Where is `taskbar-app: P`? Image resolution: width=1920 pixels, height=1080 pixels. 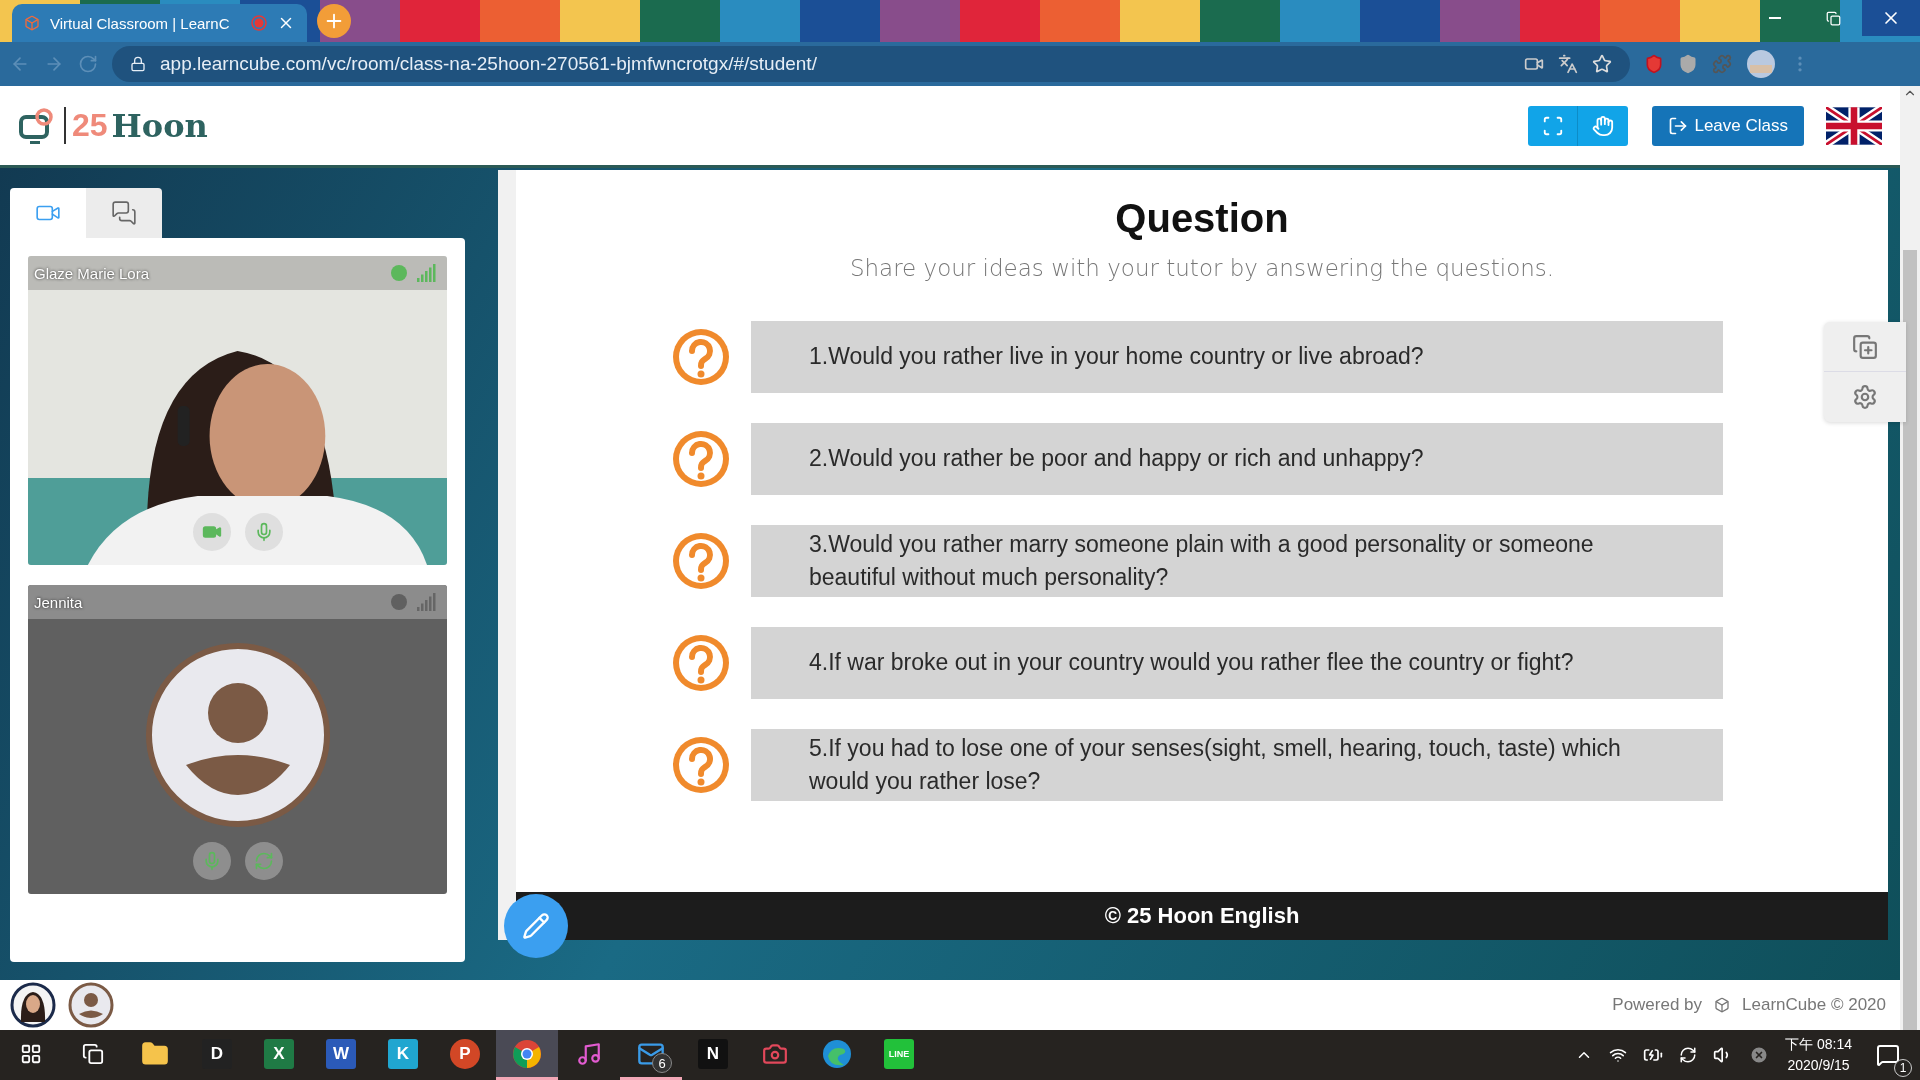 taskbar-app: P is located at coordinates (465, 1055).